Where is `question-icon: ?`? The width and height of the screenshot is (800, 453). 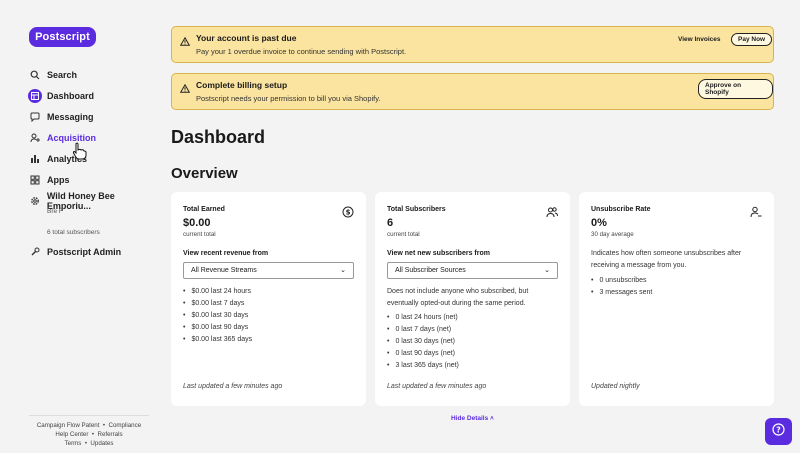 question-icon: ? is located at coordinates (778, 431).